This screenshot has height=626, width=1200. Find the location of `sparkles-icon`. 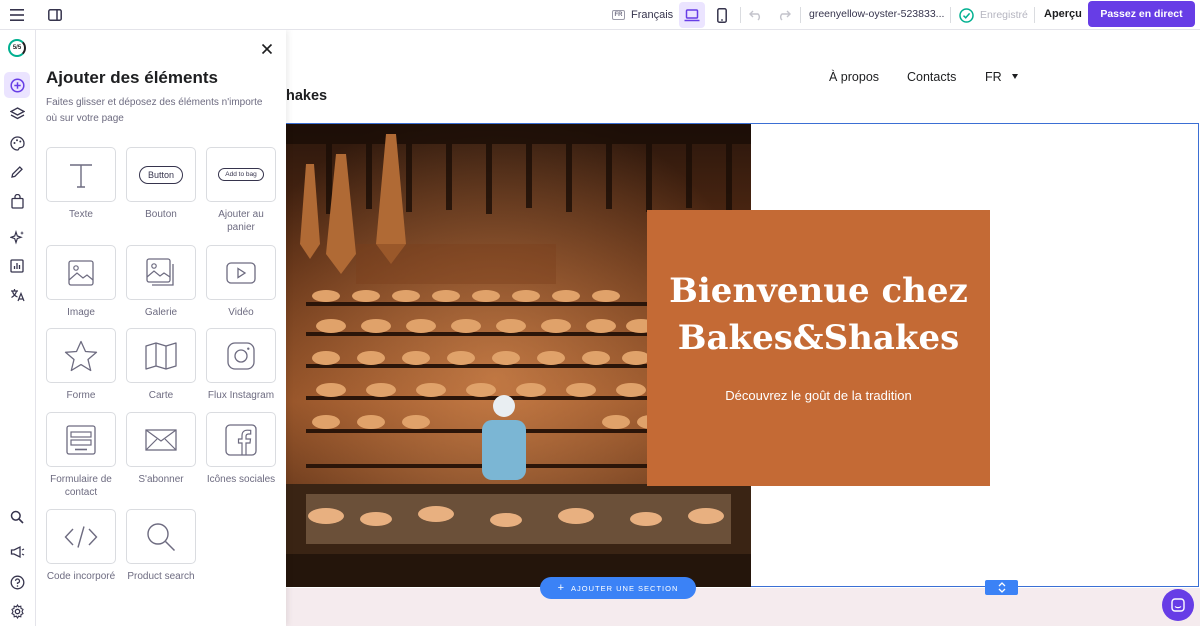

sparkles-icon is located at coordinates (16, 237).